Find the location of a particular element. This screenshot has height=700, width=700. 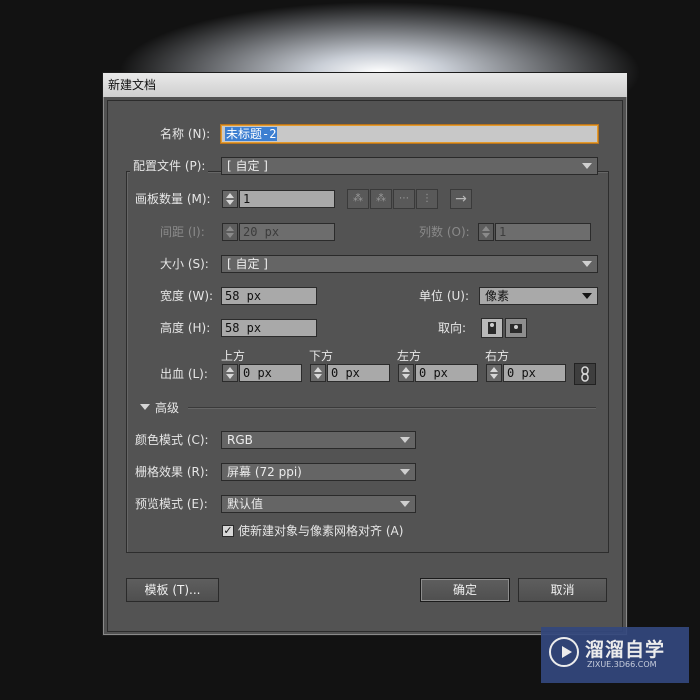

landscape-orientation-button is located at coordinates (516, 328).